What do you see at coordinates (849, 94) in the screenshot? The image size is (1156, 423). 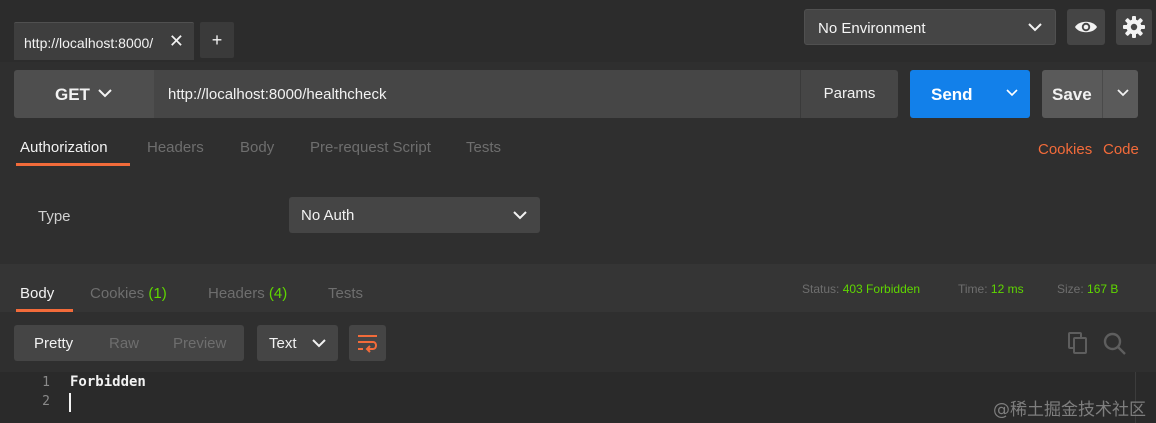 I see `params-button: Params` at bounding box center [849, 94].